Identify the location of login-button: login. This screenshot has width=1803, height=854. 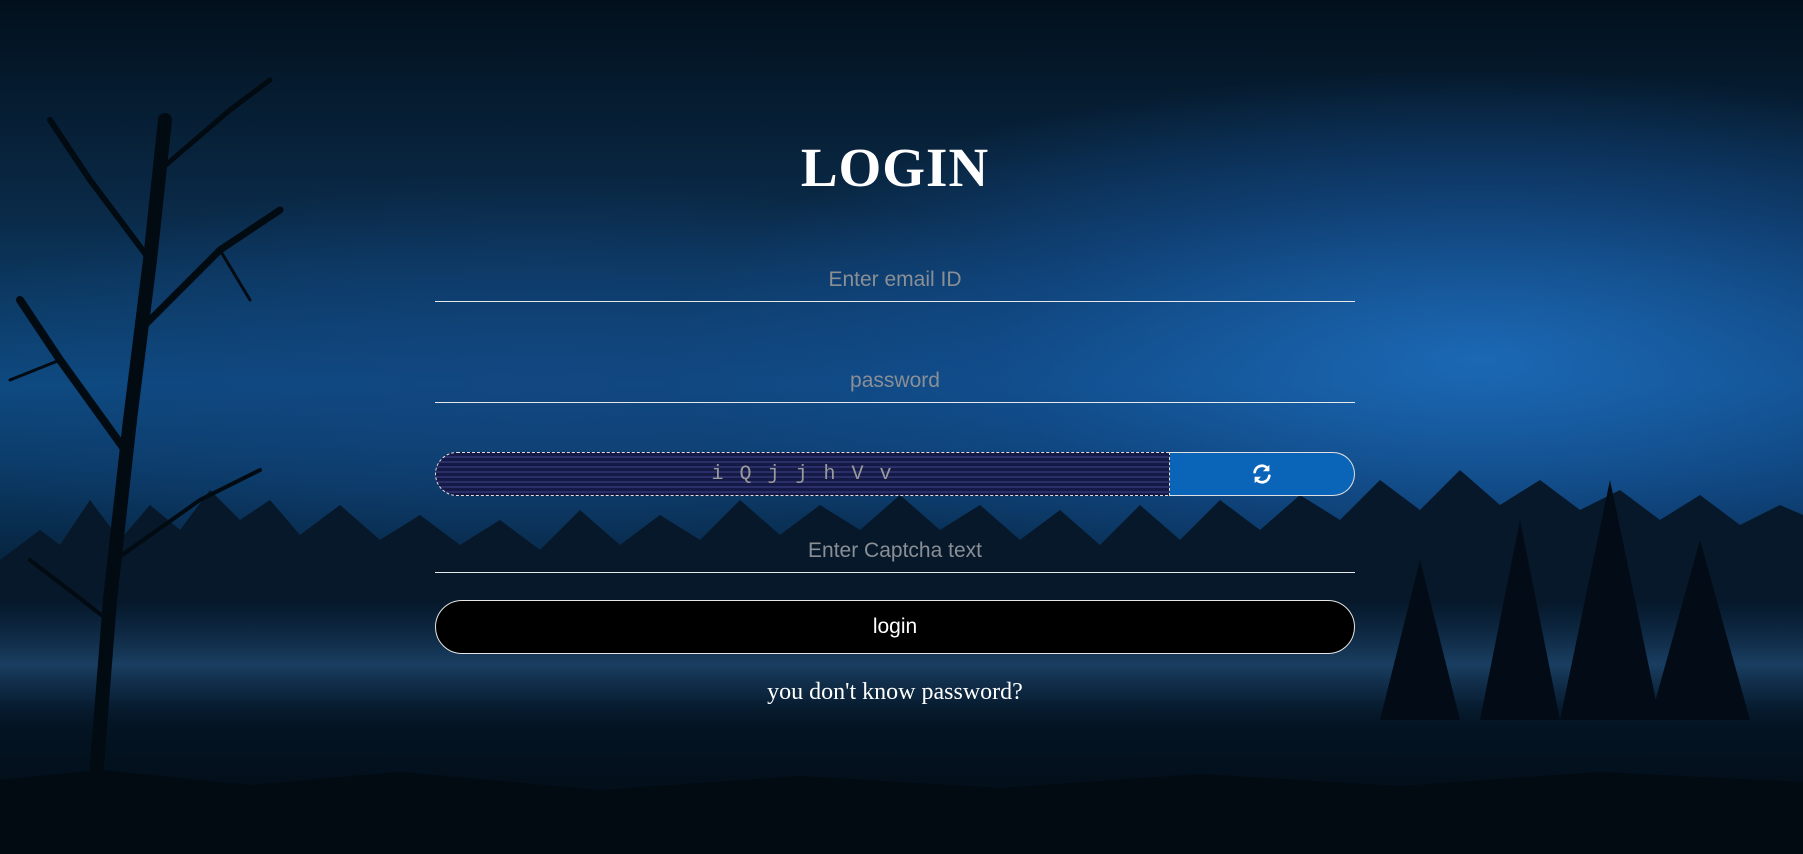
(895, 627).